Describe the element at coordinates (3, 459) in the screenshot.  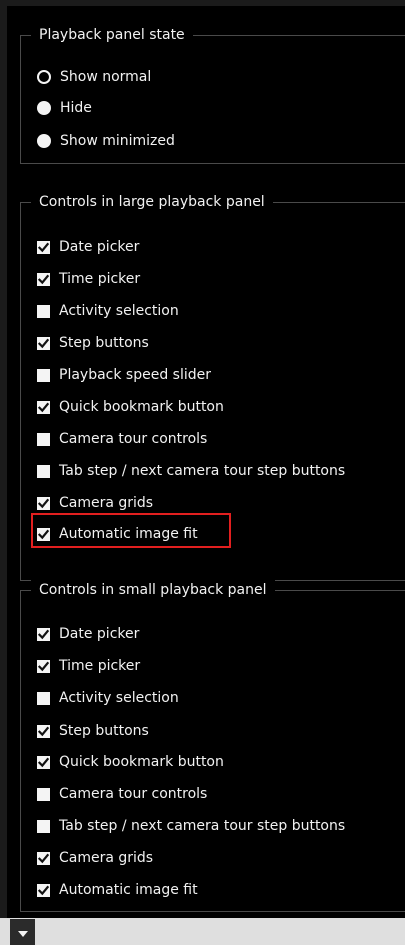
I see `panel-left-edge` at that location.